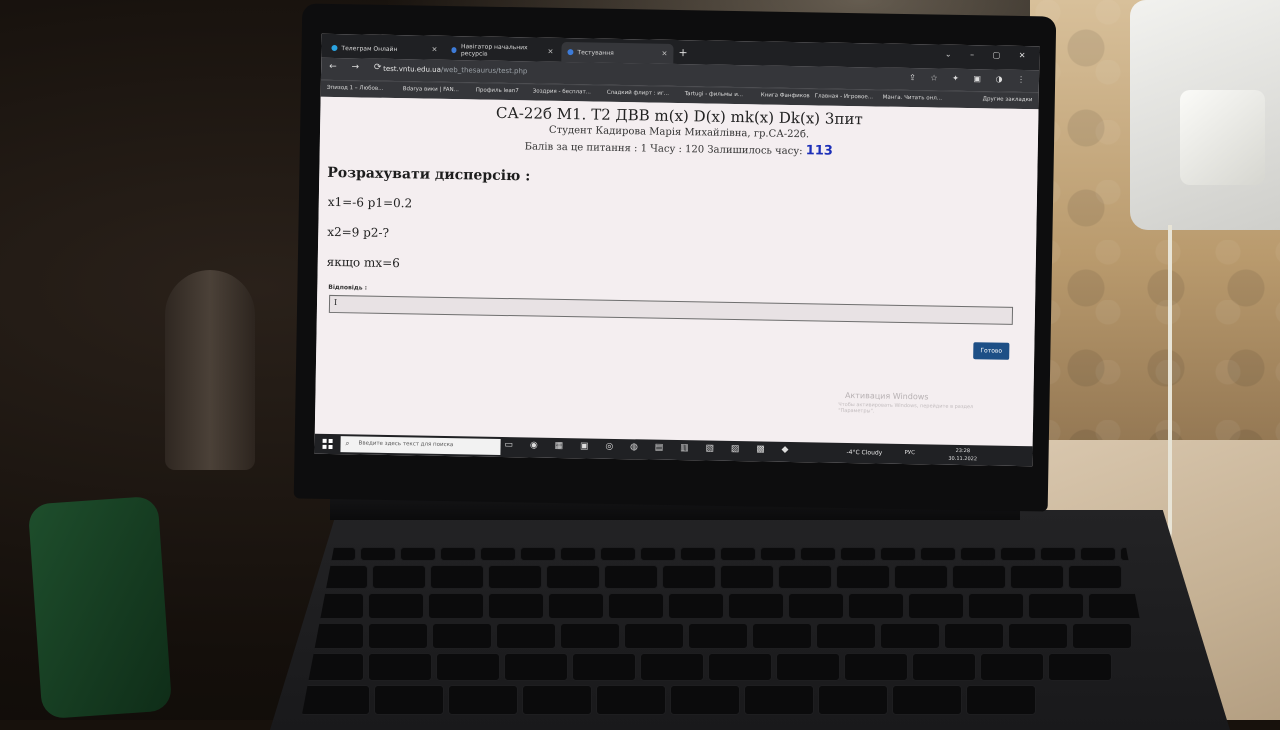 The height and width of the screenshot is (730, 1280). What do you see at coordinates (963, 459) in the screenshot?
I see `clock-date: 30.11.2022` at bounding box center [963, 459].